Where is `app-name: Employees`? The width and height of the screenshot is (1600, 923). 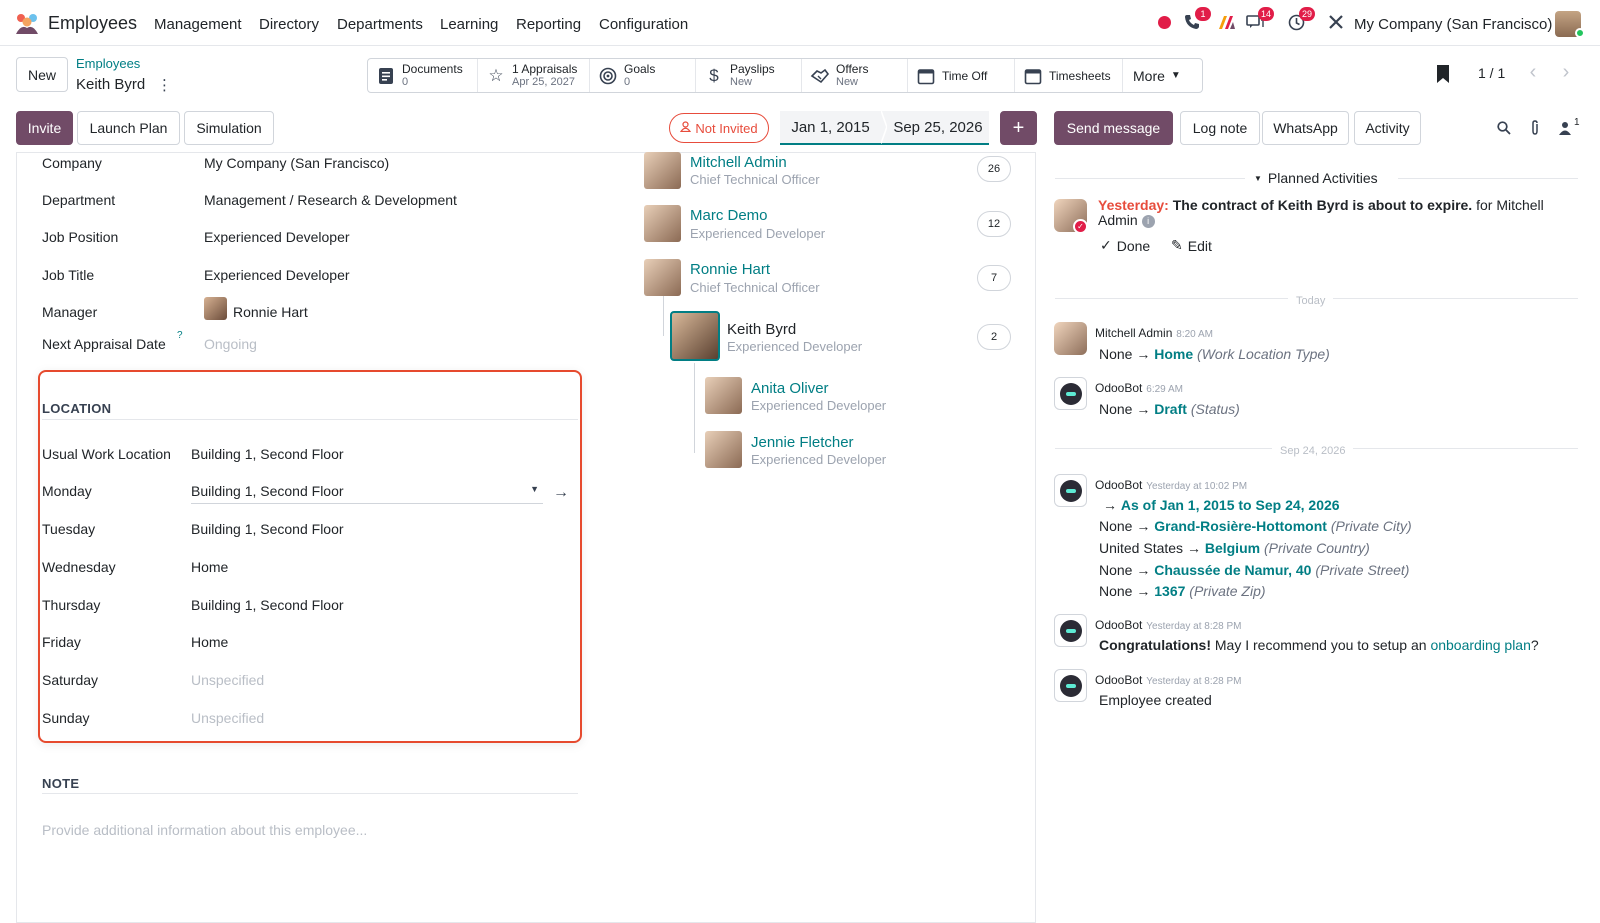 app-name: Employees is located at coordinates (92, 23).